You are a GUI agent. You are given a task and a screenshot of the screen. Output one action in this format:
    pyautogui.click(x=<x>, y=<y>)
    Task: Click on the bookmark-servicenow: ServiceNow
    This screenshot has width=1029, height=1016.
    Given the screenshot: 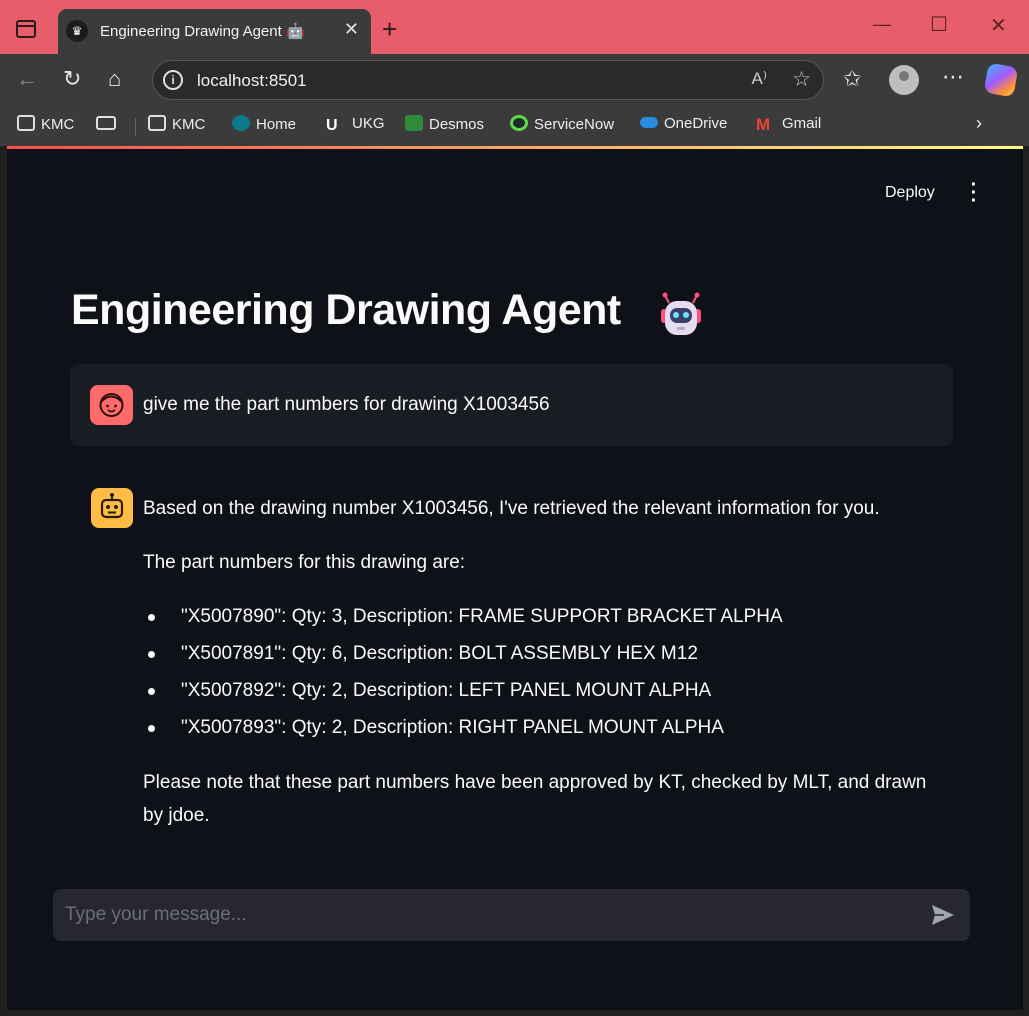 What is the action you would take?
    pyautogui.click(x=562, y=124)
    